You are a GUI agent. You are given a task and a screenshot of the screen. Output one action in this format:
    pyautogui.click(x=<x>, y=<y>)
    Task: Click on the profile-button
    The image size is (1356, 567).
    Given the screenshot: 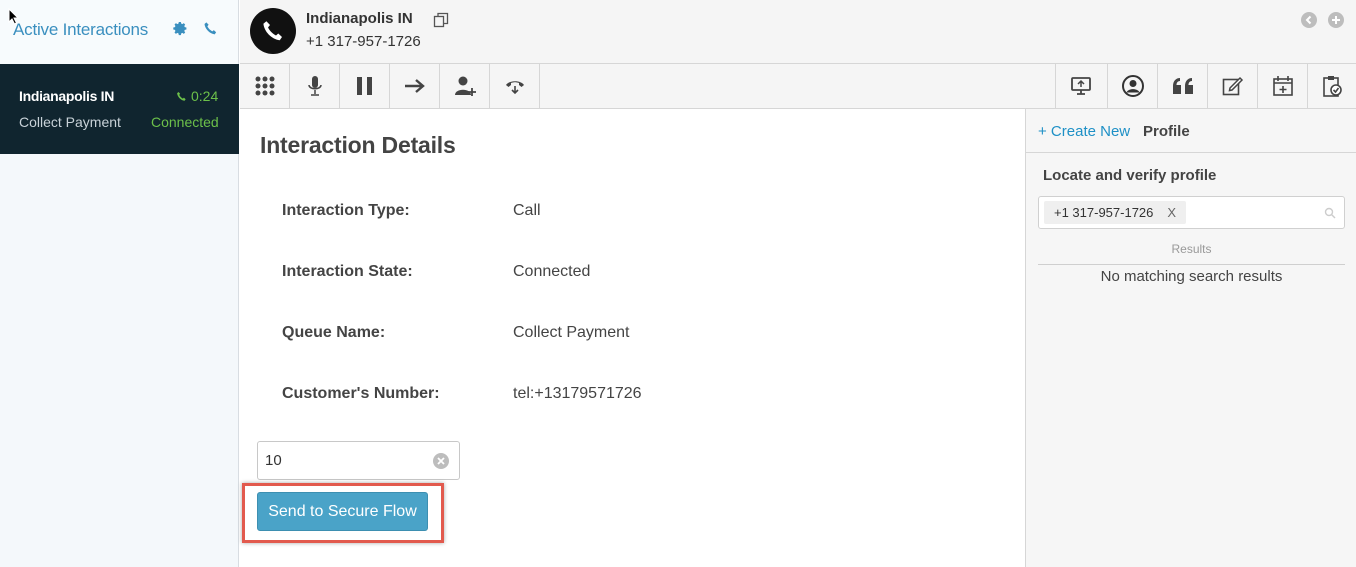 What is the action you would take?
    pyautogui.click(x=1132, y=86)
    